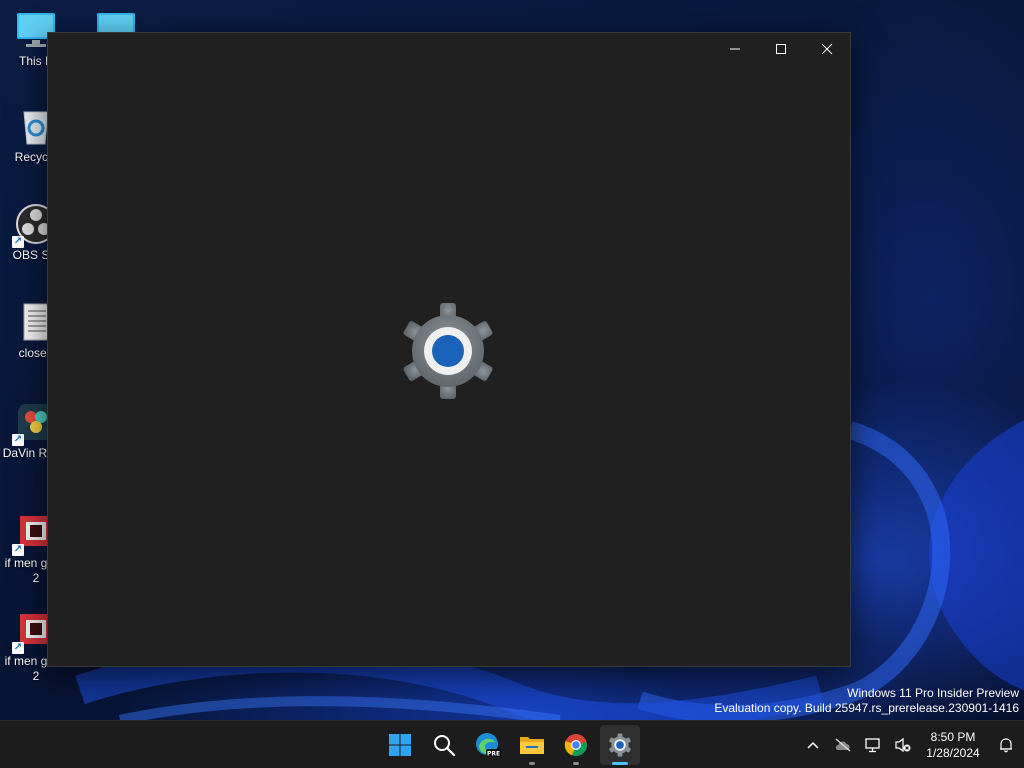 This screenshot has width=1024, height=768. I want to click on network-tray-button, so click(873, 745).